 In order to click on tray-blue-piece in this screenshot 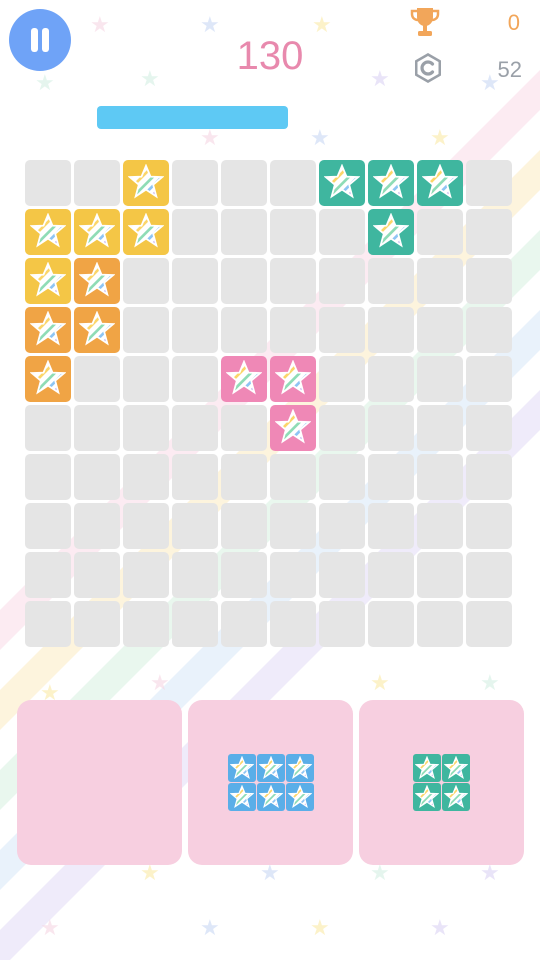, I will do `click(270, 782)`.